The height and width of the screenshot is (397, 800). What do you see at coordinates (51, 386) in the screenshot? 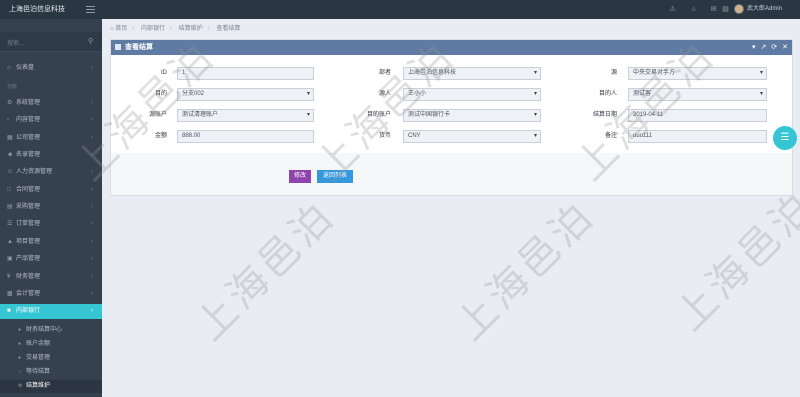
I see `sidebar-subitem-settlement-maintenance: ⚙ 结算维护` at bounding box center [51, 386].